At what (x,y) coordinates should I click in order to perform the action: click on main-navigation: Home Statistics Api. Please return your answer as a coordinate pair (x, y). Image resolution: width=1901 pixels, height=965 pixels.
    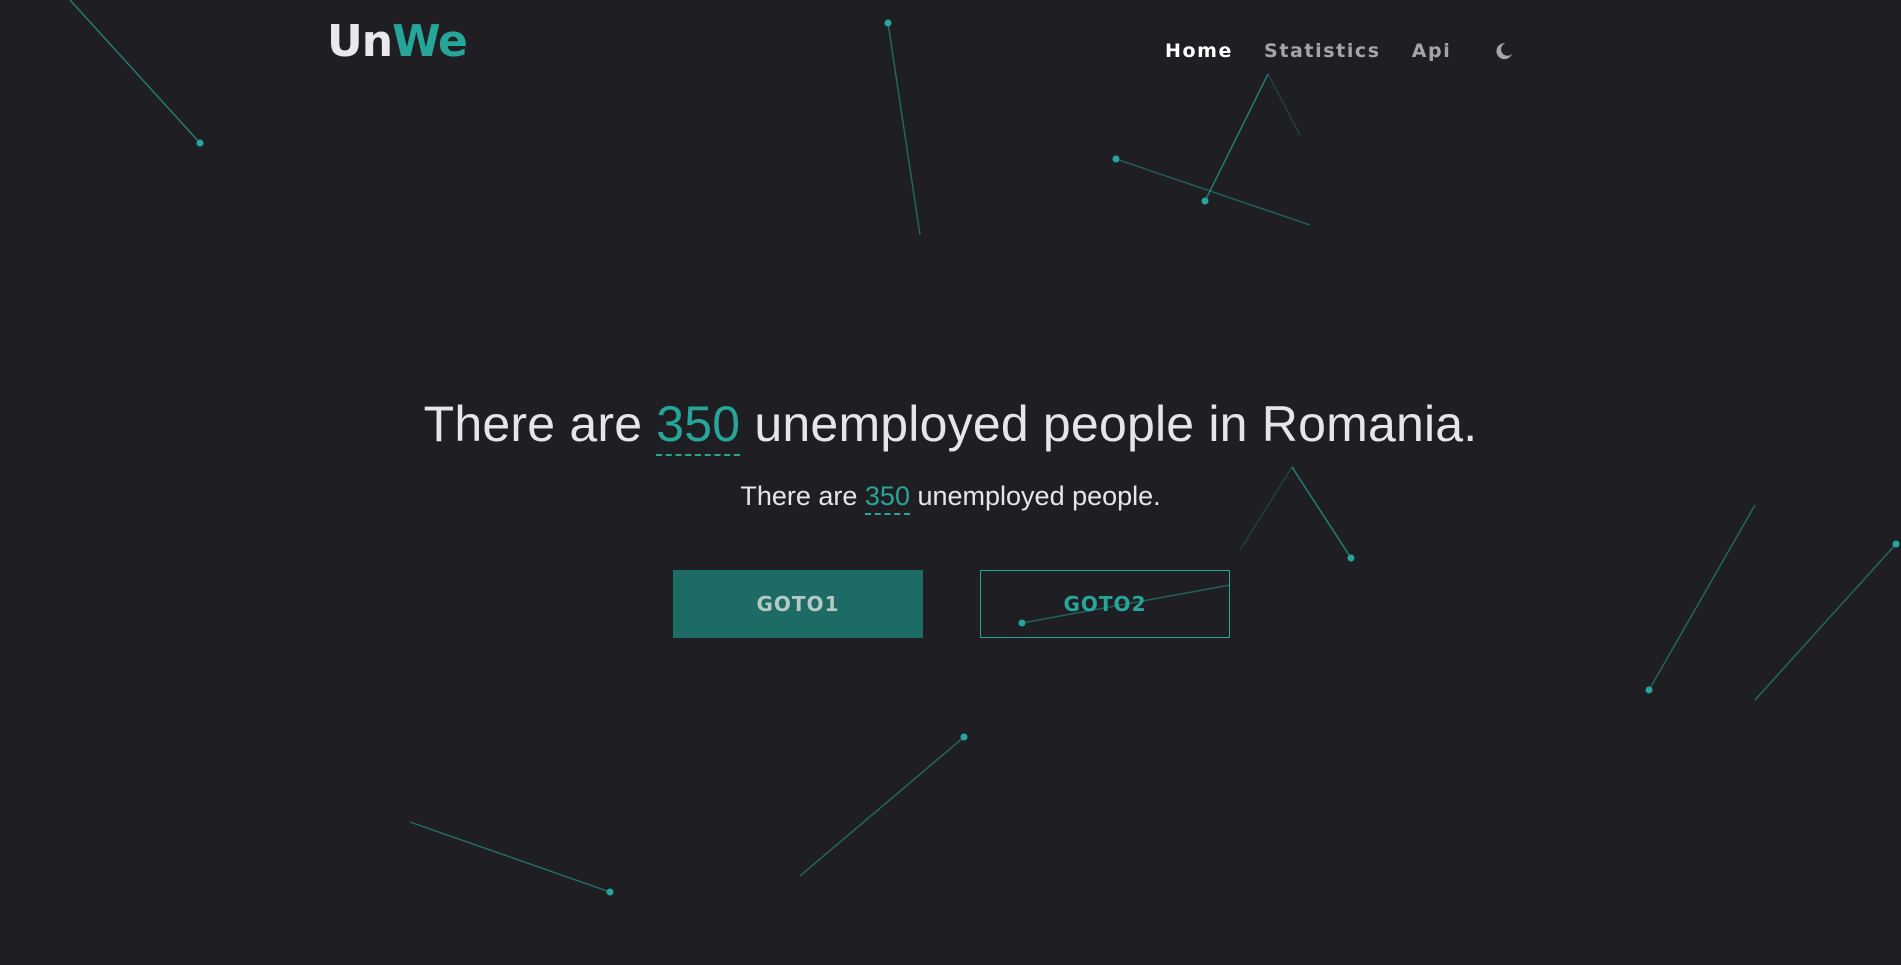
    Looking at the image, I should click on (1340, 51).